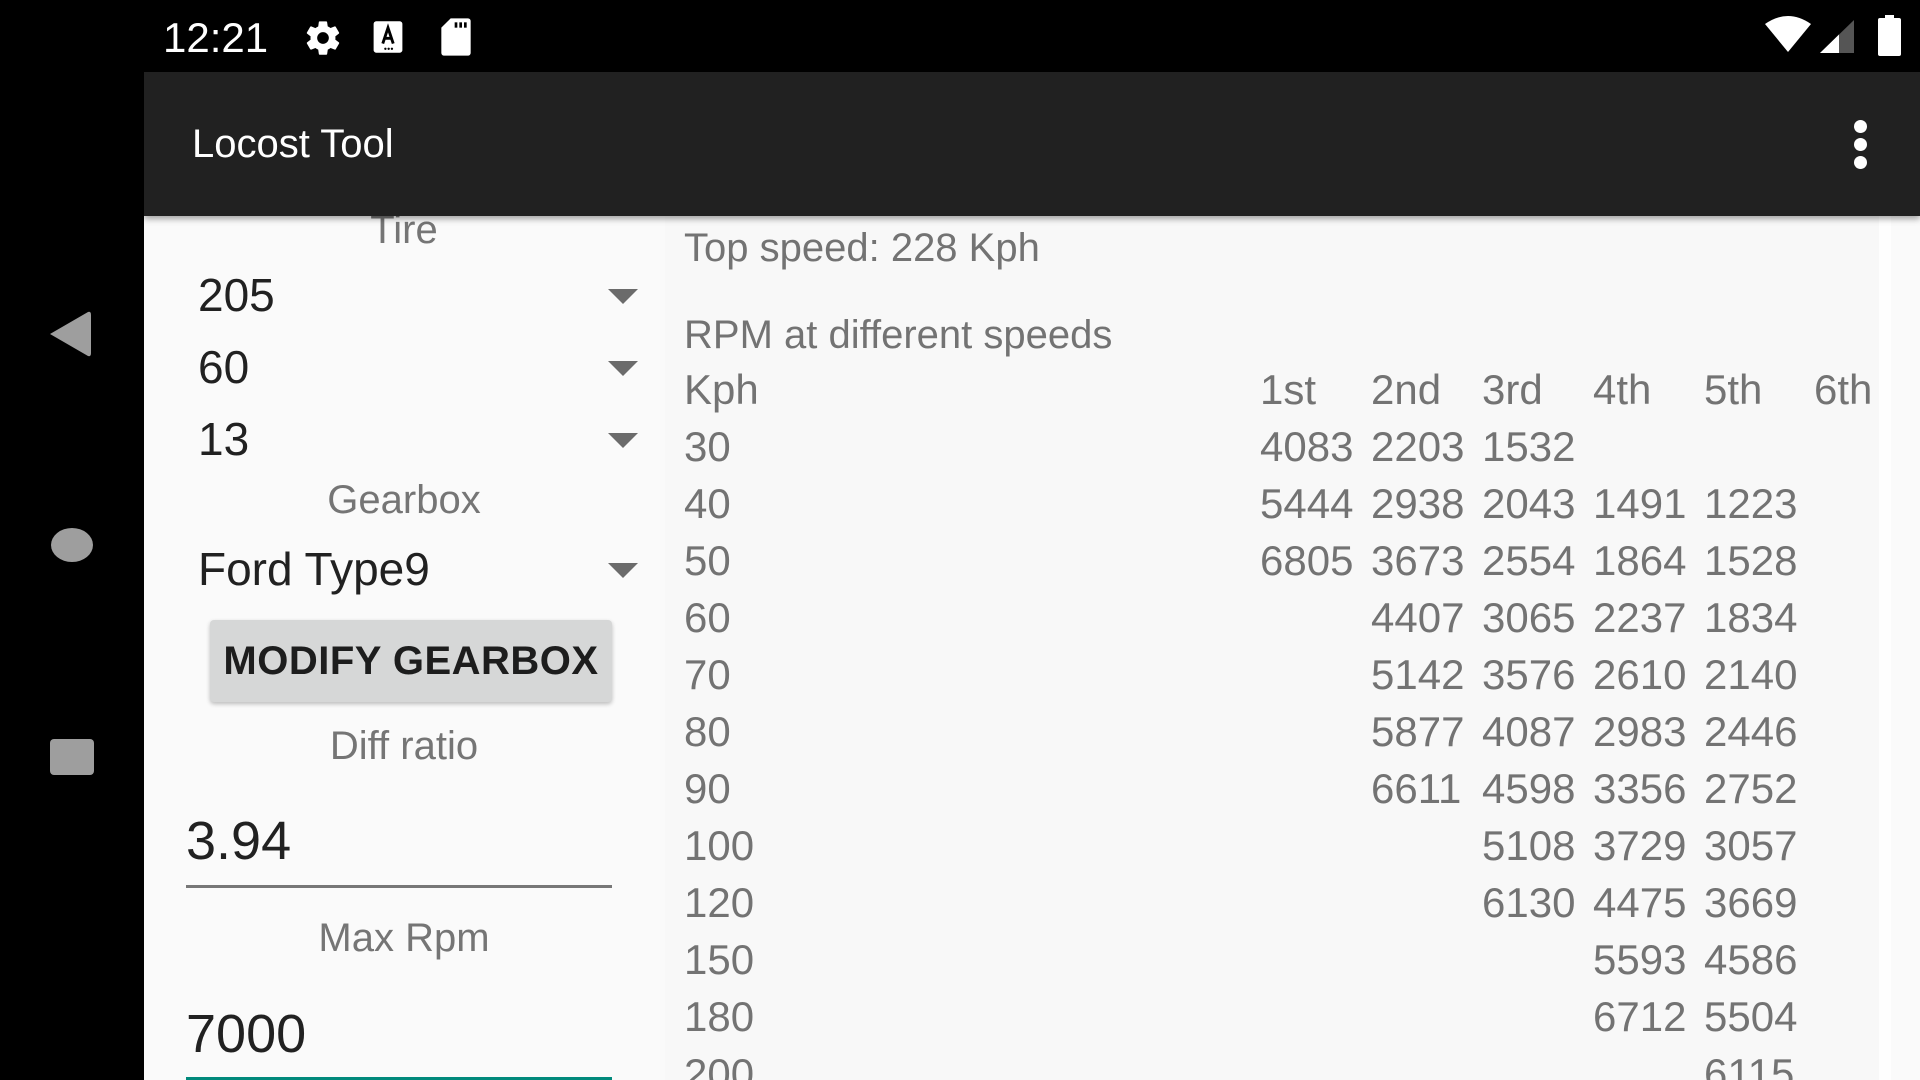 Image resolution: width=1920 pixels, height=1080 pixels. Describe the element at coordinates (1529, 731) in the screenshot. I see `rpm-cell: 4087` at that location.